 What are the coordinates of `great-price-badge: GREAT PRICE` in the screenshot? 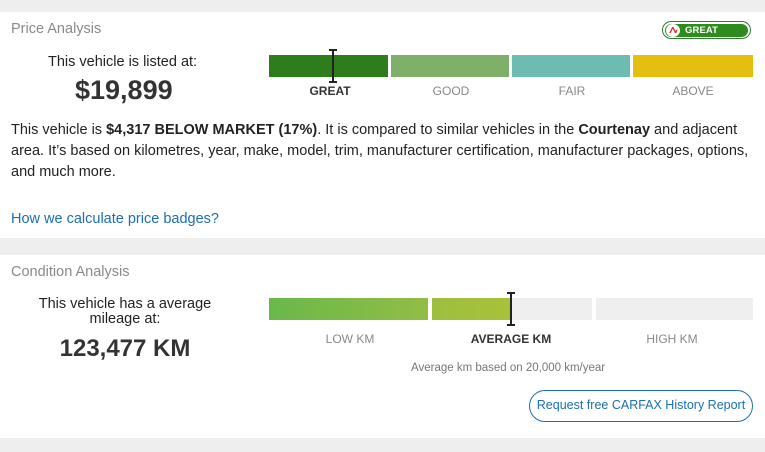 It's located at (706, 30).